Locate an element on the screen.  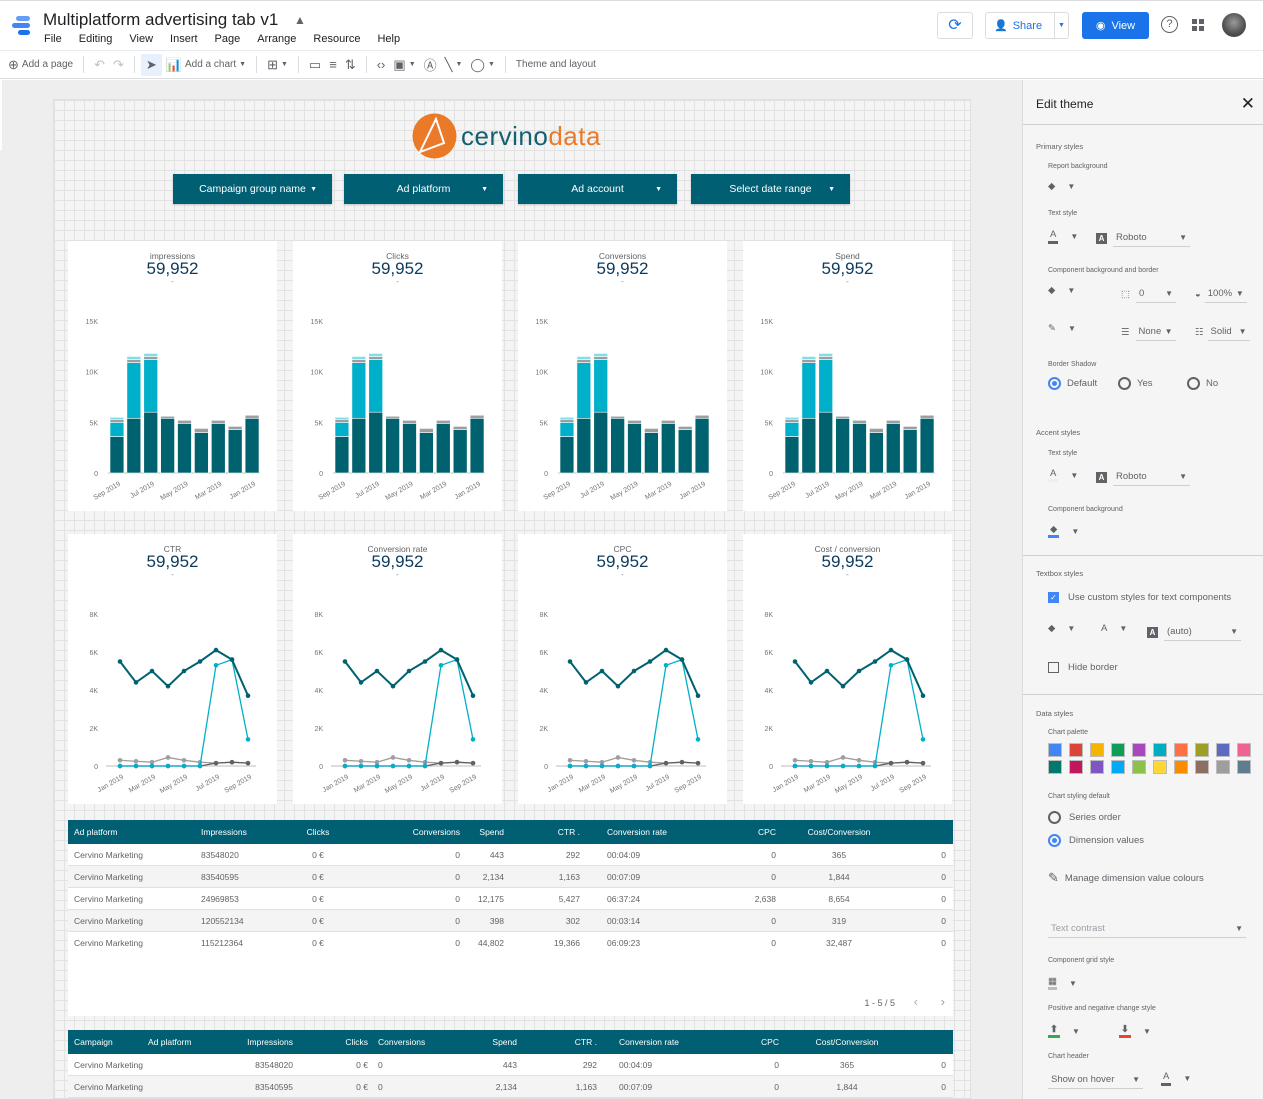
next-page-button: › is located at coordinates (943, 1001).